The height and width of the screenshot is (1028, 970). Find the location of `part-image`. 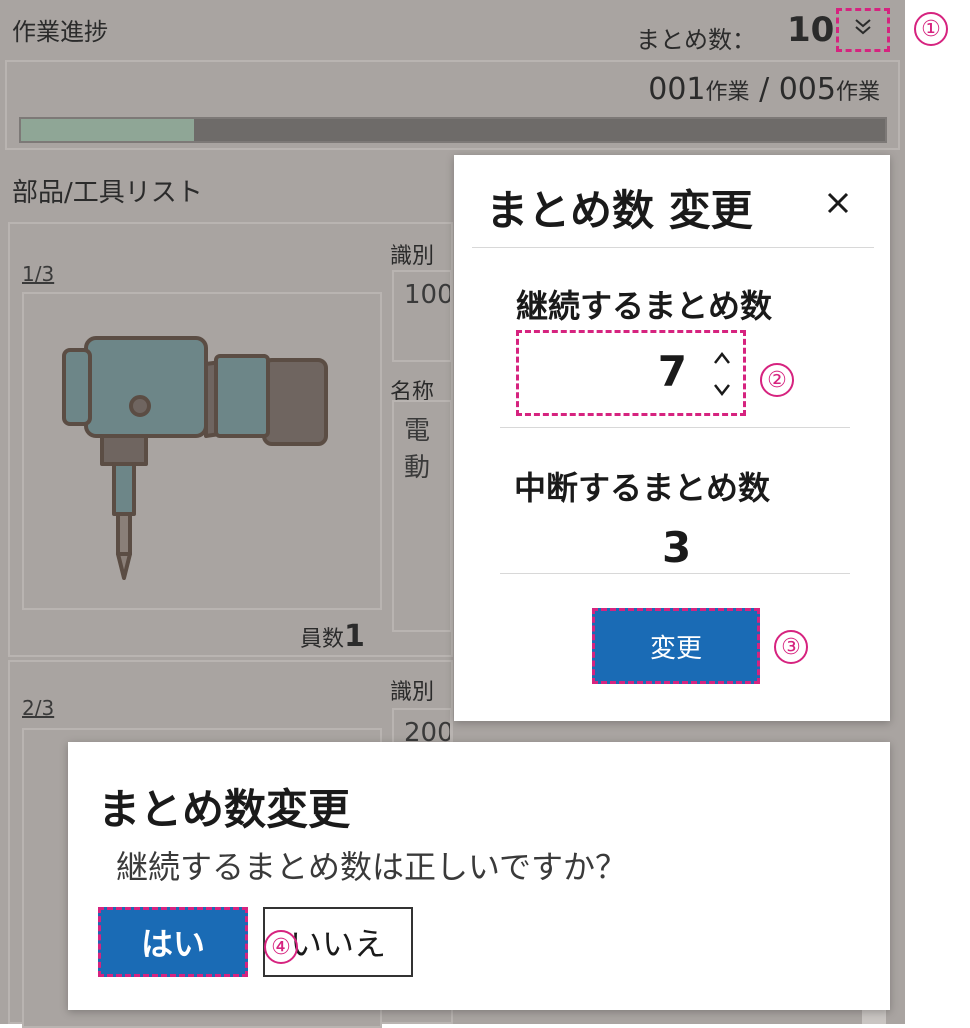

part-image is located at coordinates (202, 451).